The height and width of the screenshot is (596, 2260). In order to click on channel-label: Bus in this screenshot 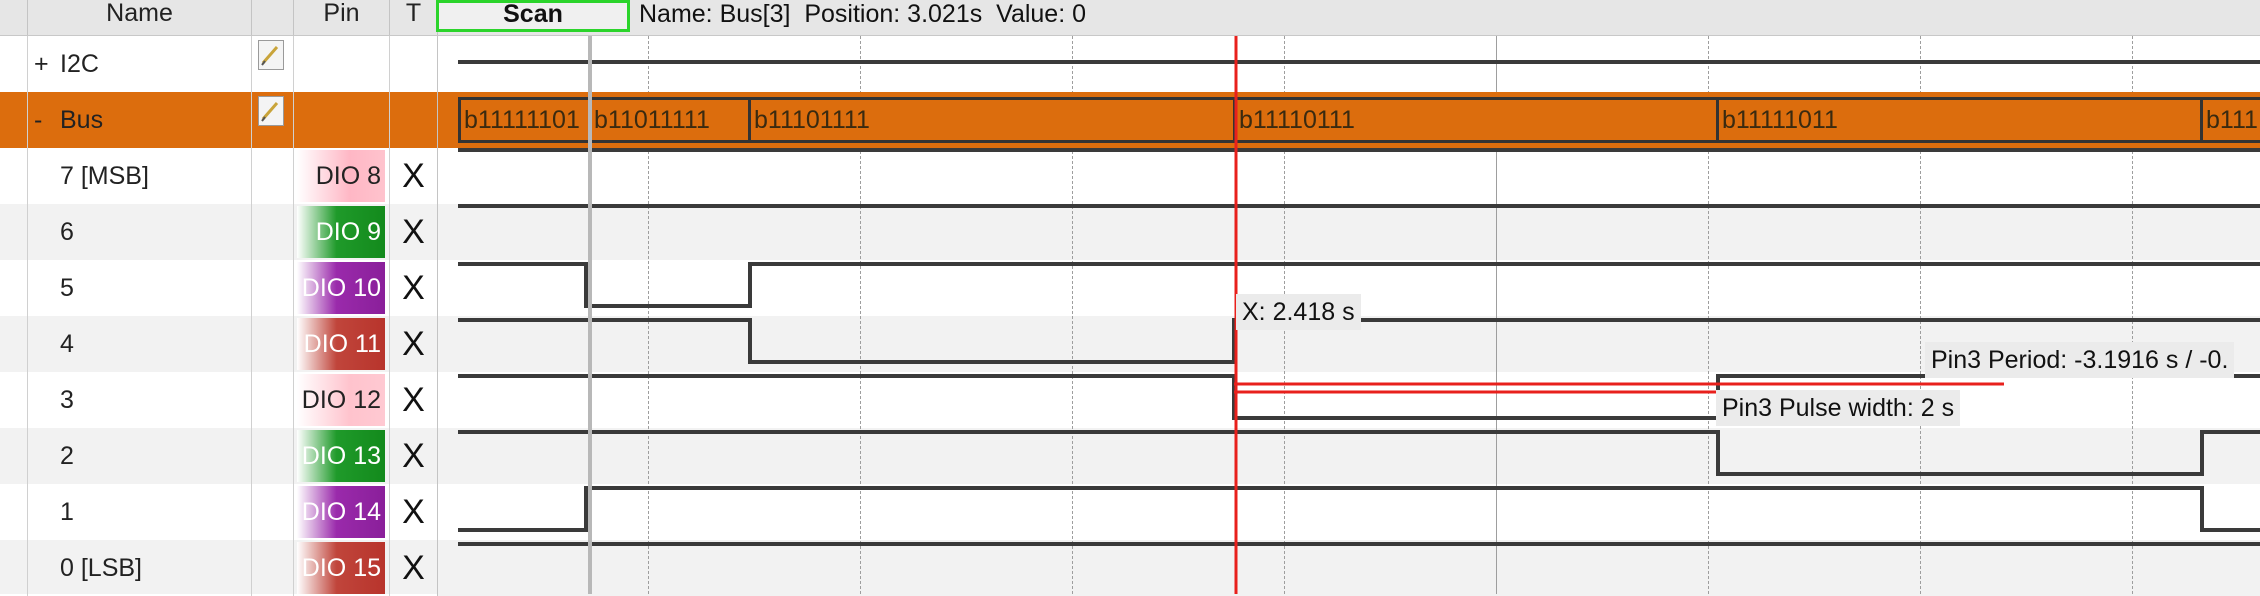, I will do `click(81, 120)`.